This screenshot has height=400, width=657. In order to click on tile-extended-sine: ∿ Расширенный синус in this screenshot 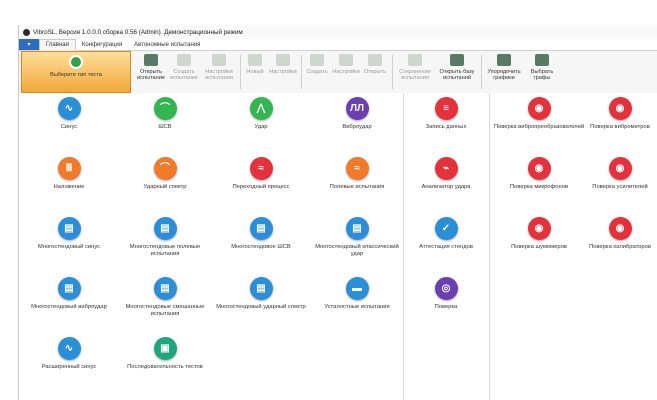, I will do `click(69, 363)`.